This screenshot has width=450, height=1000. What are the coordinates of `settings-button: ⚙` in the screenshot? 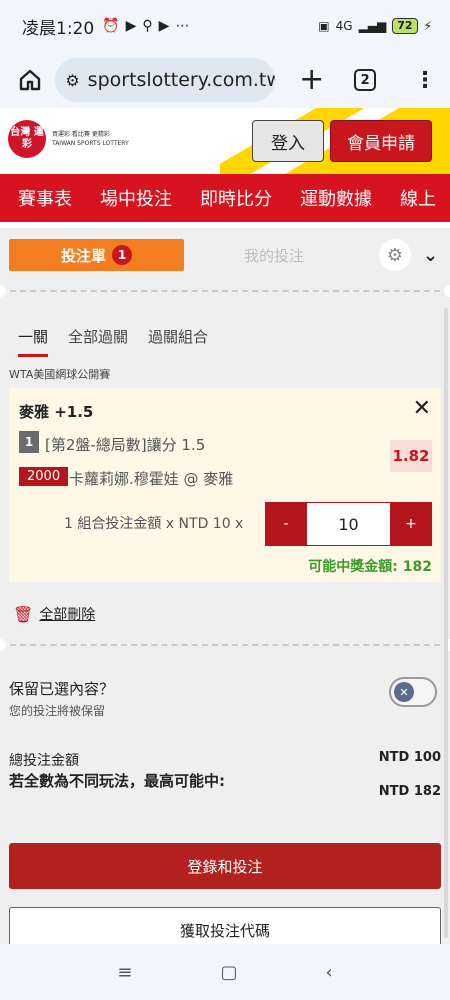 It's located at (395, 255).